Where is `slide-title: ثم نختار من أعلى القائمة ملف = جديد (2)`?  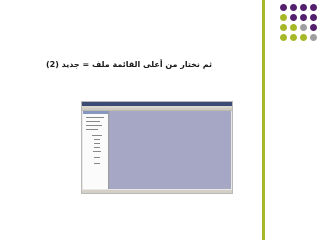
slide-title: ثم نختار من أعلى القائمة ملف = جديد (2) is located at coordinates (129, 64).